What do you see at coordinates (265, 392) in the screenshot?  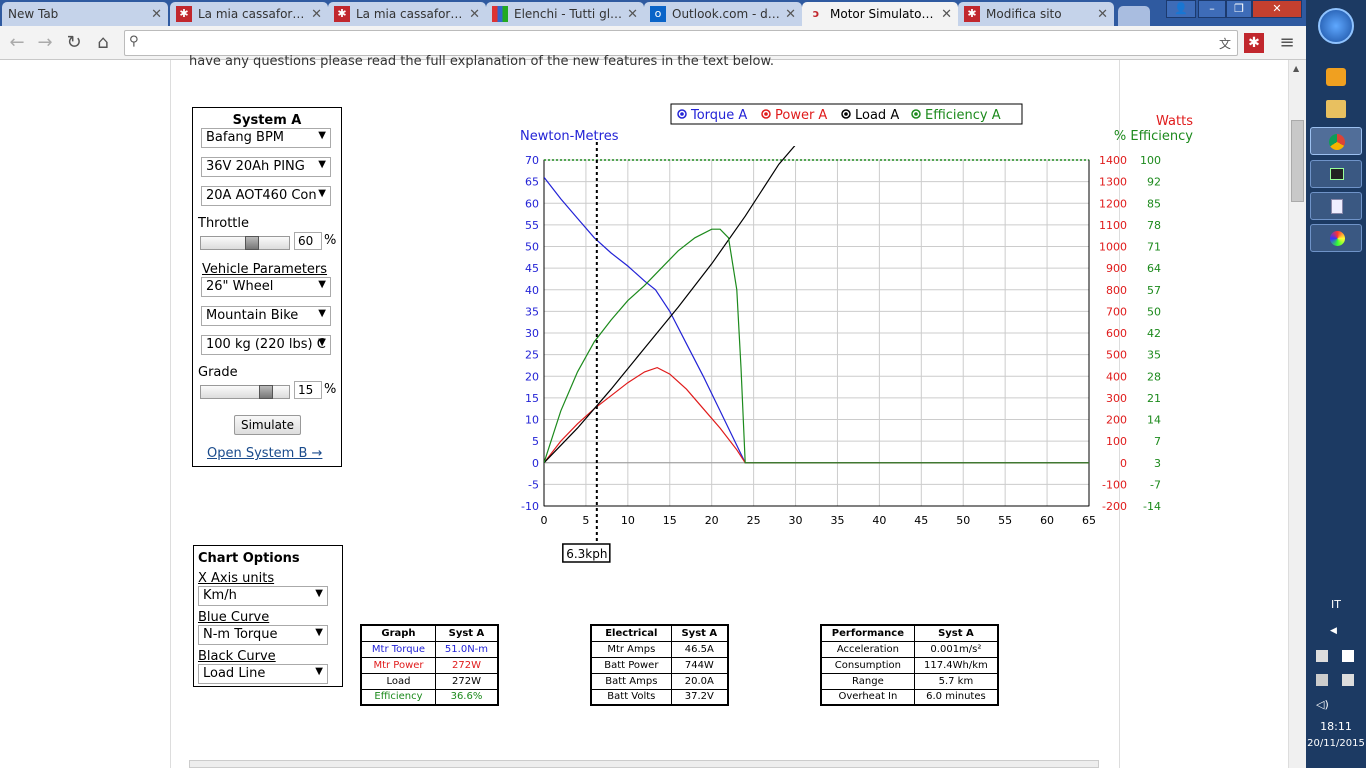 I see `grade-slider-handle` at bounding box center [265, 392].